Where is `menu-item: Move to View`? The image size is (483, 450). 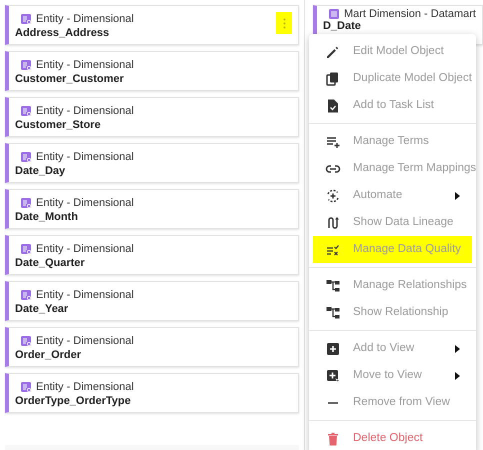
menu-item: Move to View is located at coordinates (392, 375).